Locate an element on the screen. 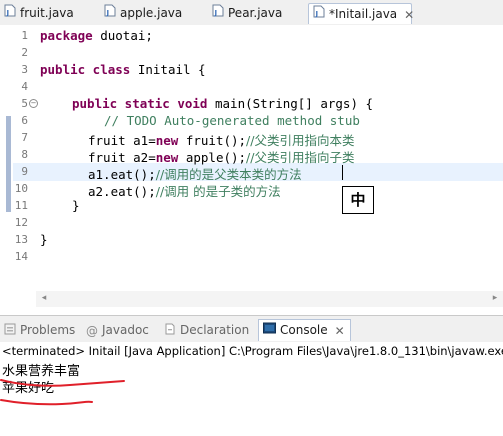  line-number: 7 is located at coordinates (24, 137).